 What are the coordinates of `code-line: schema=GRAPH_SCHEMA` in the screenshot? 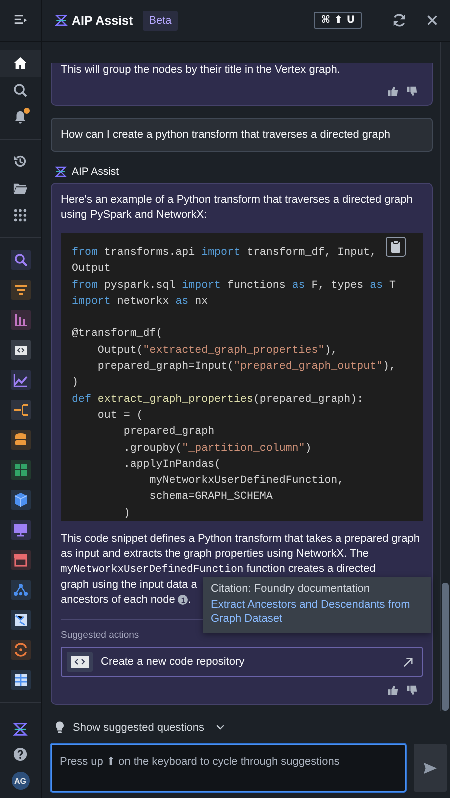 It's located at (211, 498).